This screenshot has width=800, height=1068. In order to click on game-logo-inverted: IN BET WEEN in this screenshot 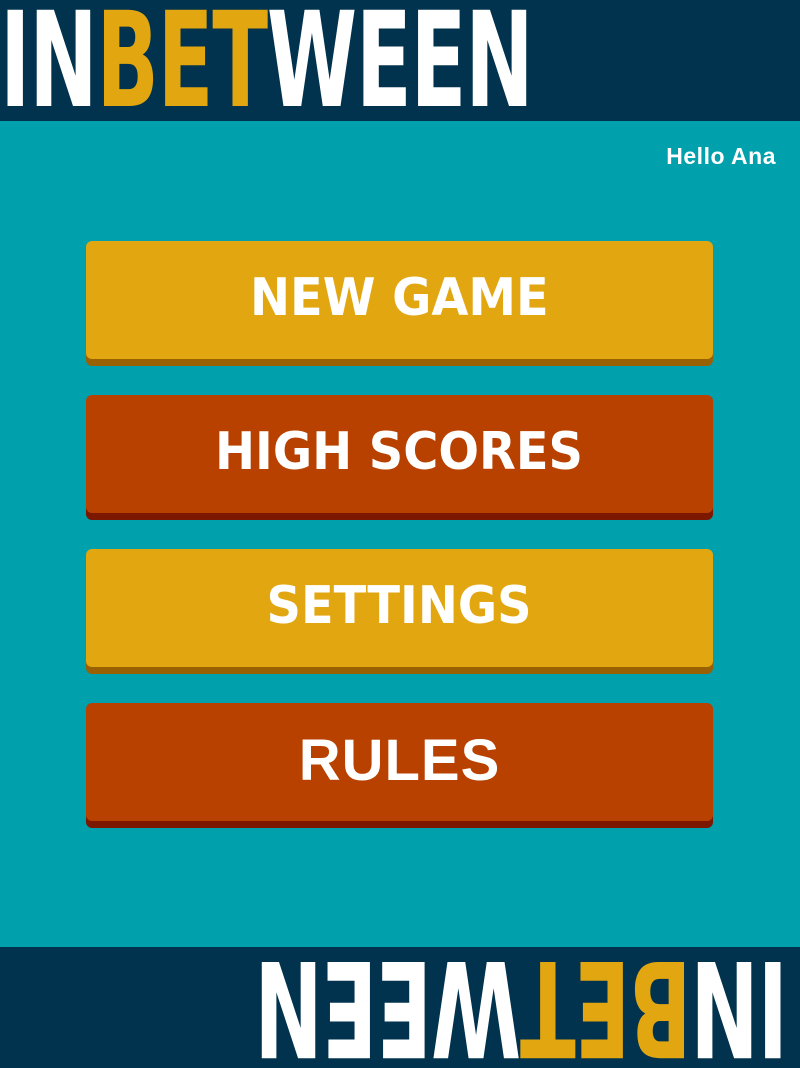, I will do `click(522, 1007)`.